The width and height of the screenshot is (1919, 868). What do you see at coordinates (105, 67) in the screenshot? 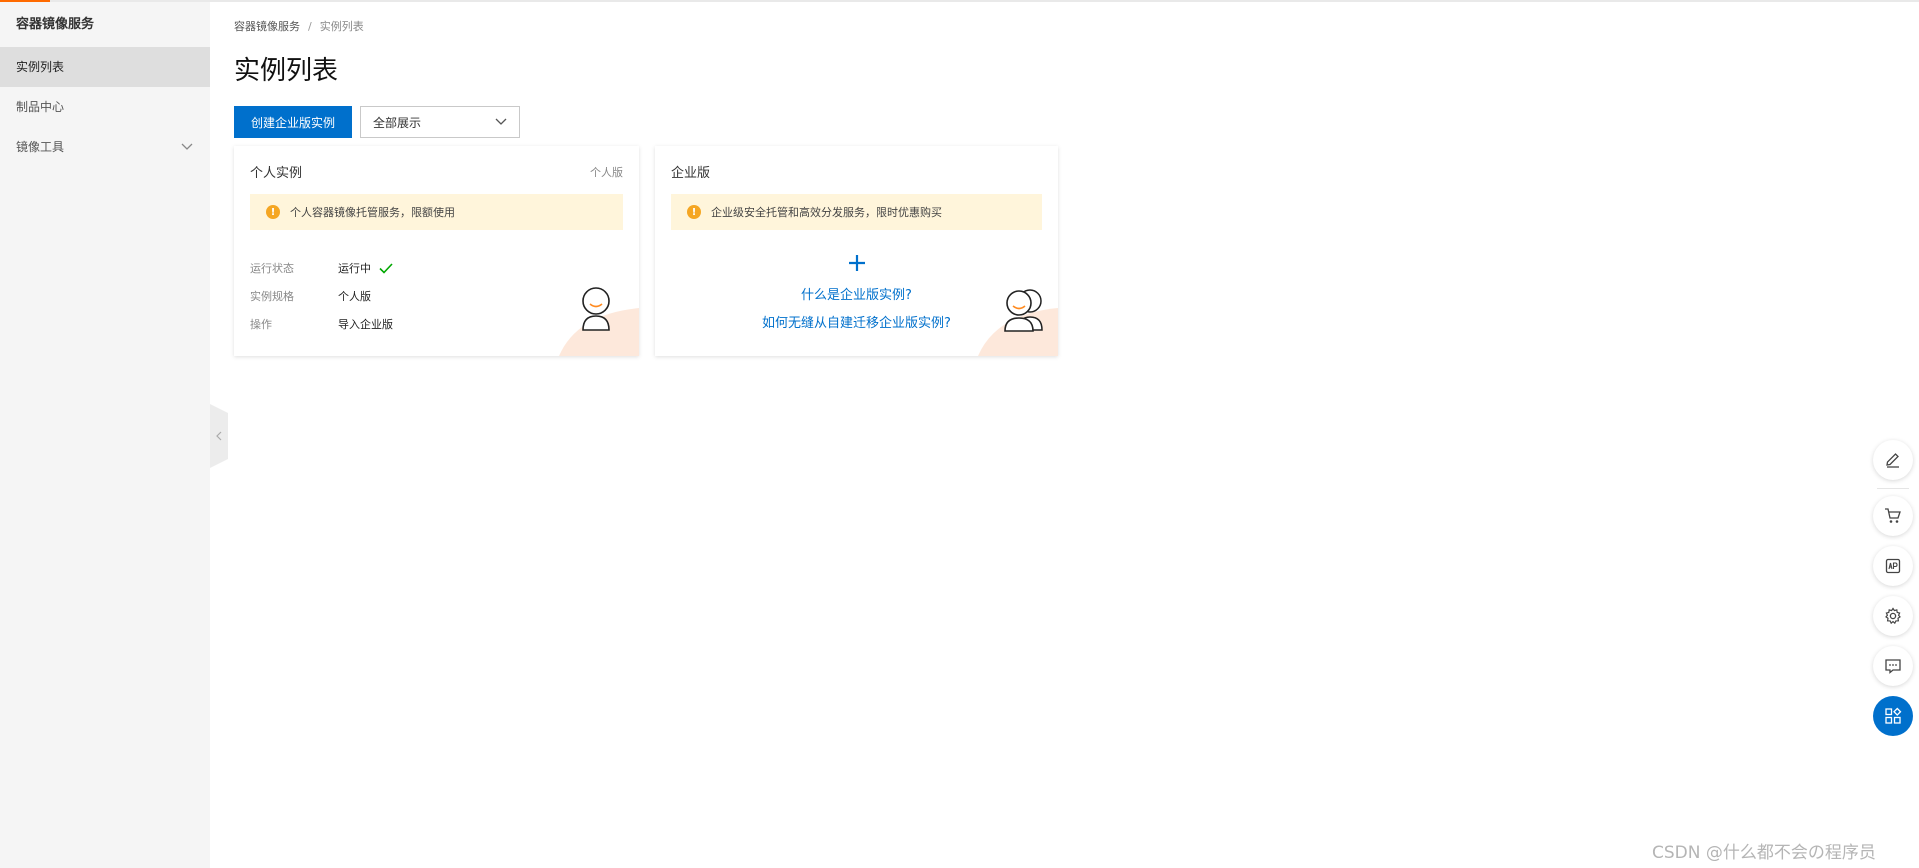
I see `sidebar-item-instance-list: 实例列表` at bounding box center [105, 67].